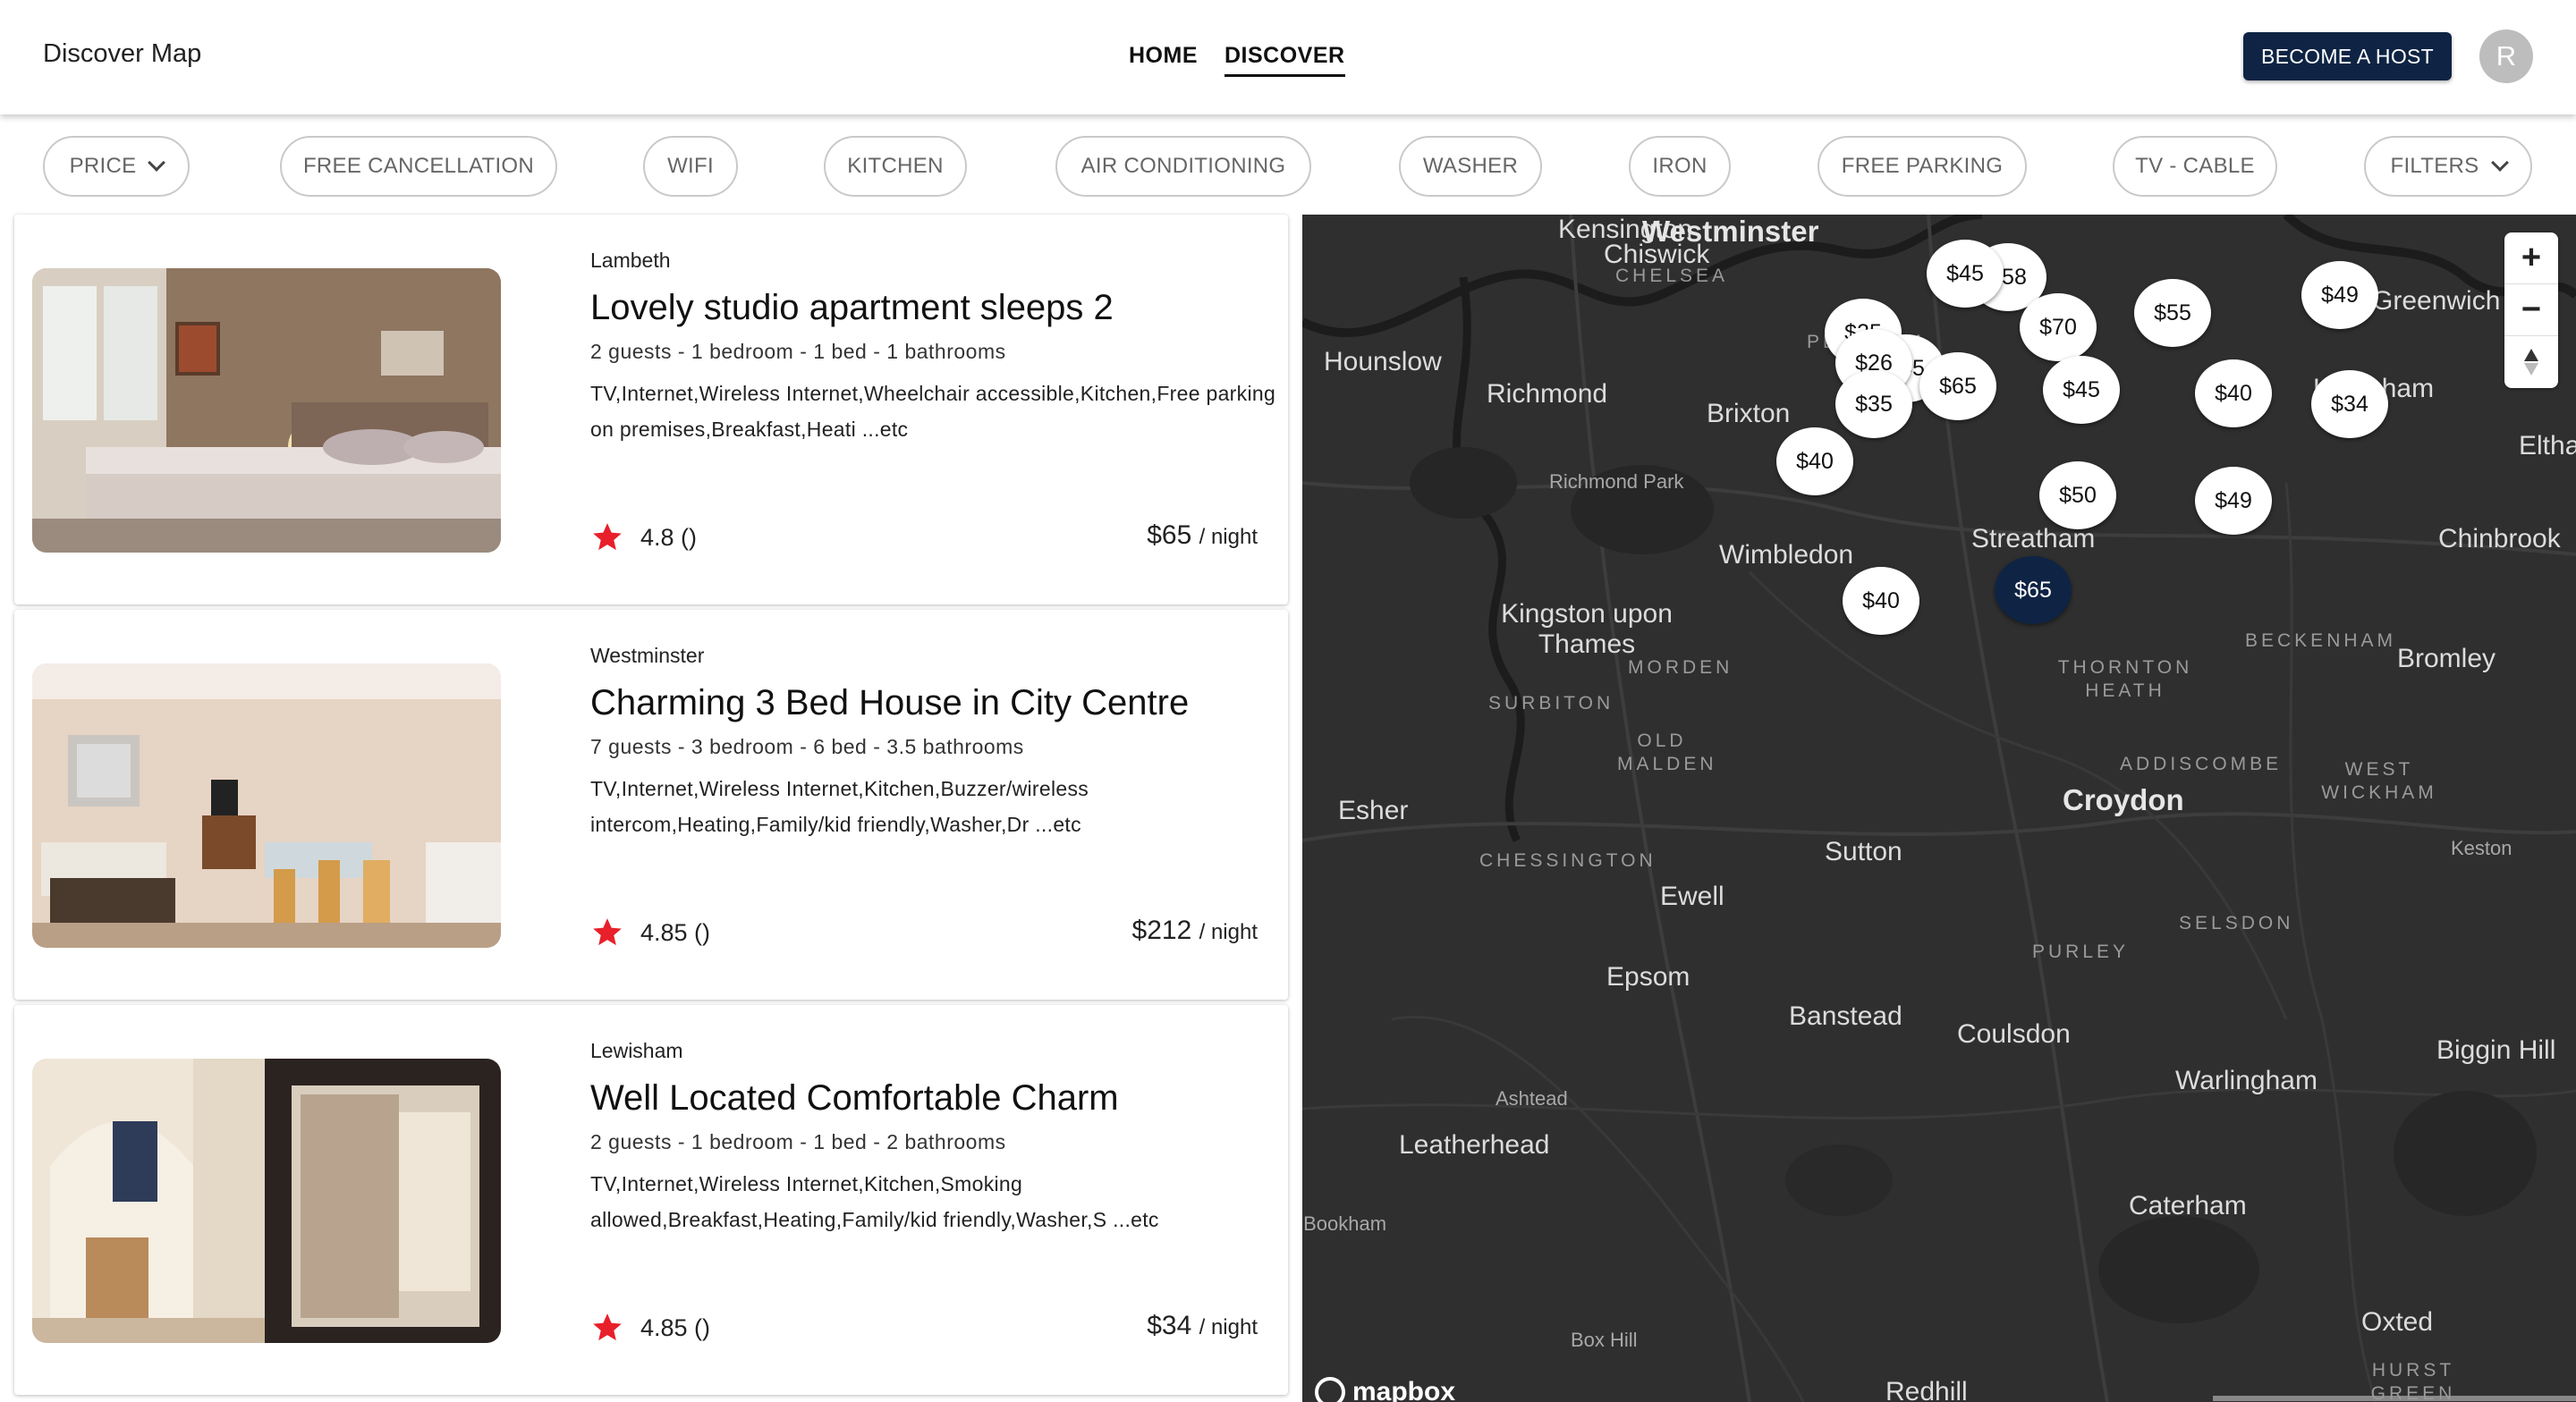 The height and width of the screenshot is (1402, 2576). I want to click on map-label: Sutton, so click(1863, 851).